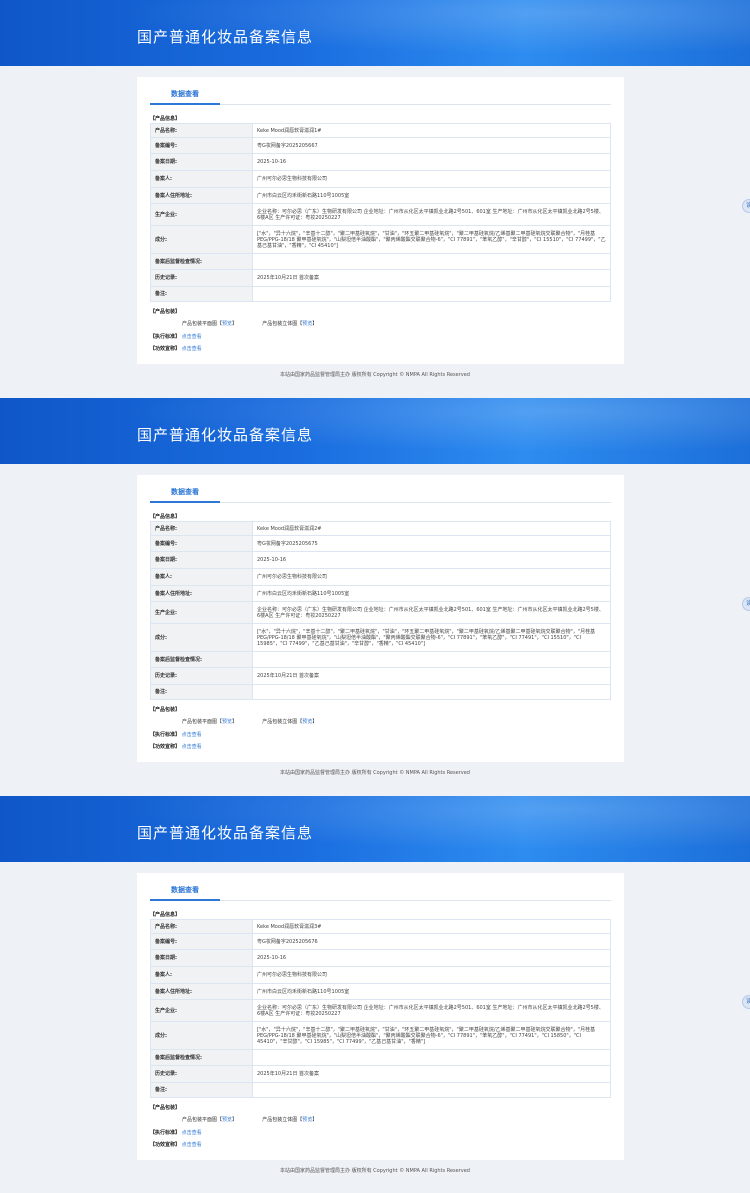 This screenshot has width=750, height=1193. Describe the element at coordinates (380, 96) in the screenshot. I see `tab-bar: 数据查看` at that location.